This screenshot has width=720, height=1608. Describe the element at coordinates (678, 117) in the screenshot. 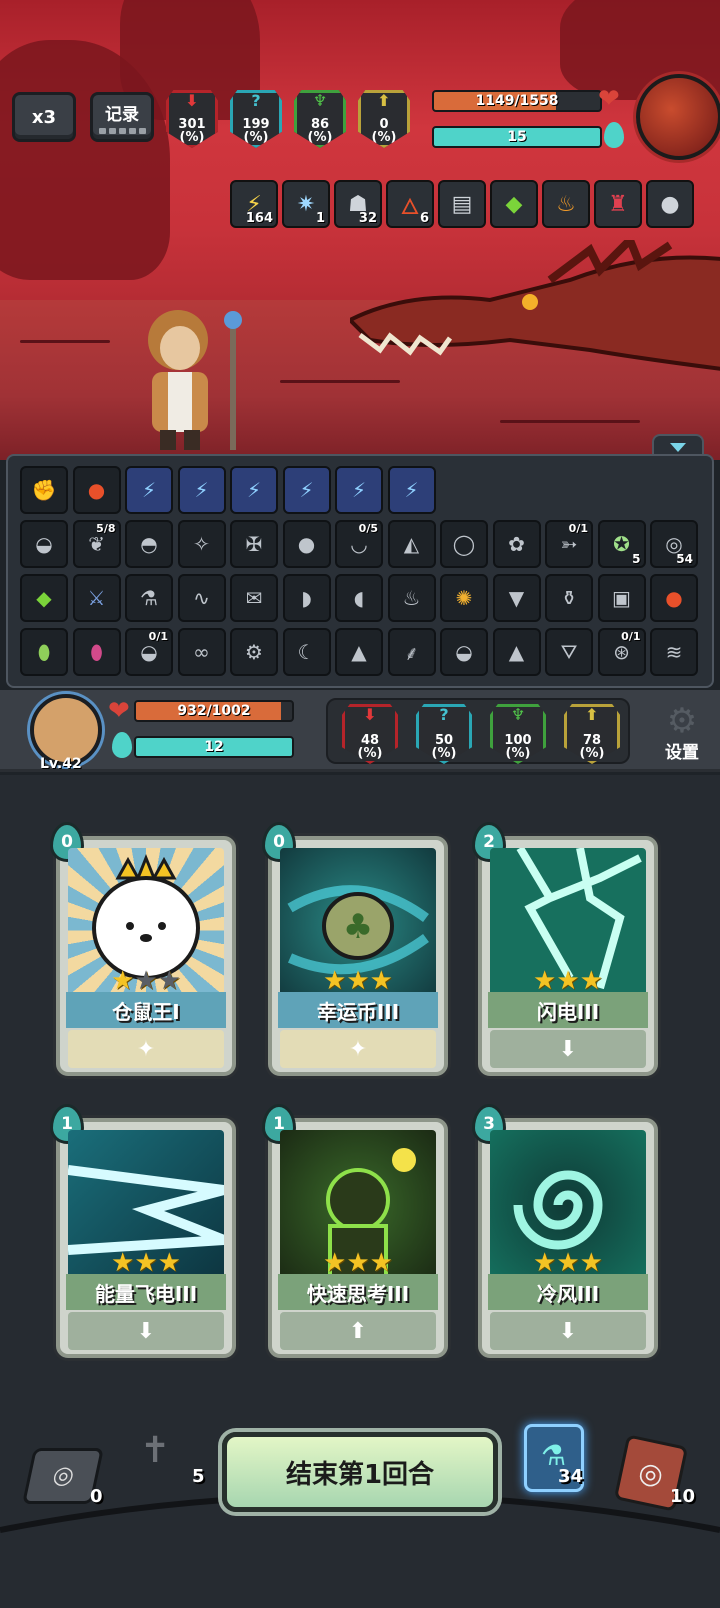

I see `dragon-portrait` at that location.